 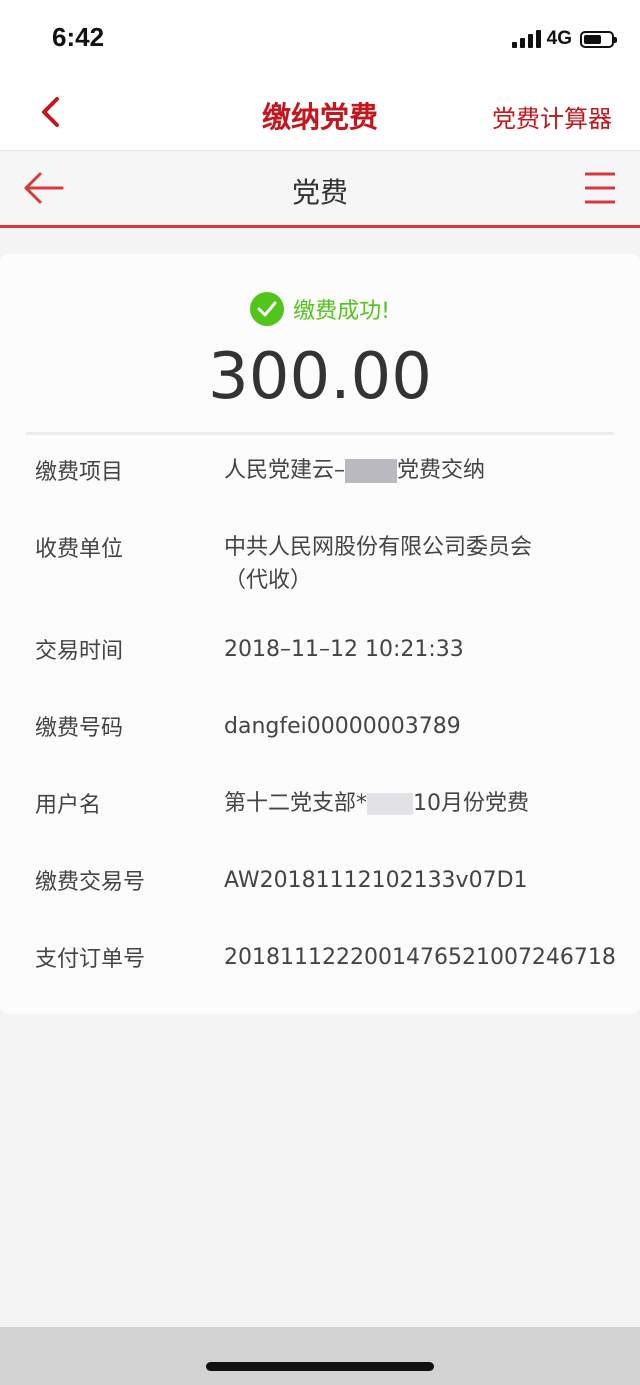 I want to click on signal-icon, so click(x=526, y=39).